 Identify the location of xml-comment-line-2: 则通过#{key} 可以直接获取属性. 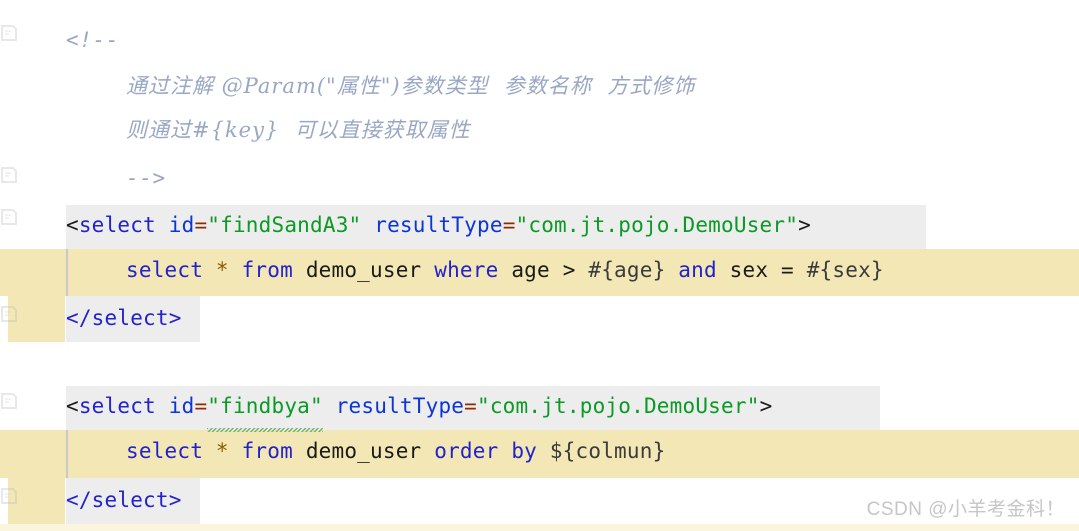
(298, 130).